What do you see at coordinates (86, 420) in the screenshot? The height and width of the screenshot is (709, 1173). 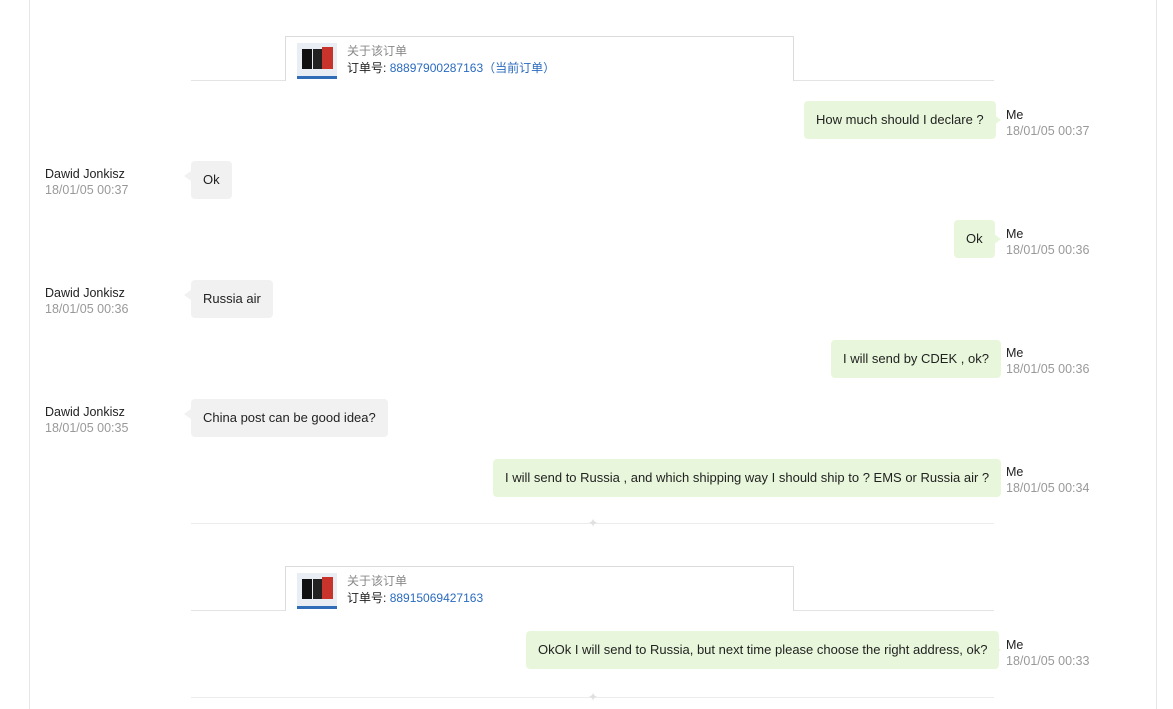 I see `message-meta: Dawid Jonkisz 18/01/05 00:35` at bounding box center [86, 420].